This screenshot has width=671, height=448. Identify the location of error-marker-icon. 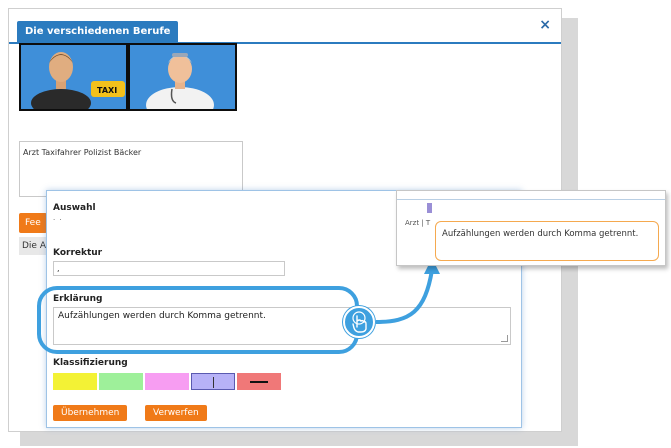
(429, 208).